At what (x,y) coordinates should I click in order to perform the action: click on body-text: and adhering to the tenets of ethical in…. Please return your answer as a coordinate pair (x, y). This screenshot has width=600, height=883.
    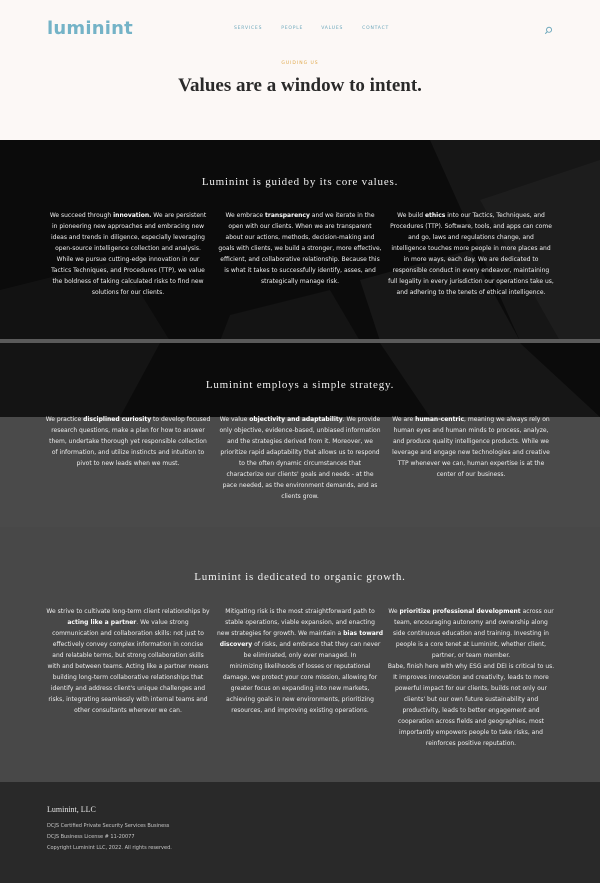
    Looking at the image, I should click on (471, 292).